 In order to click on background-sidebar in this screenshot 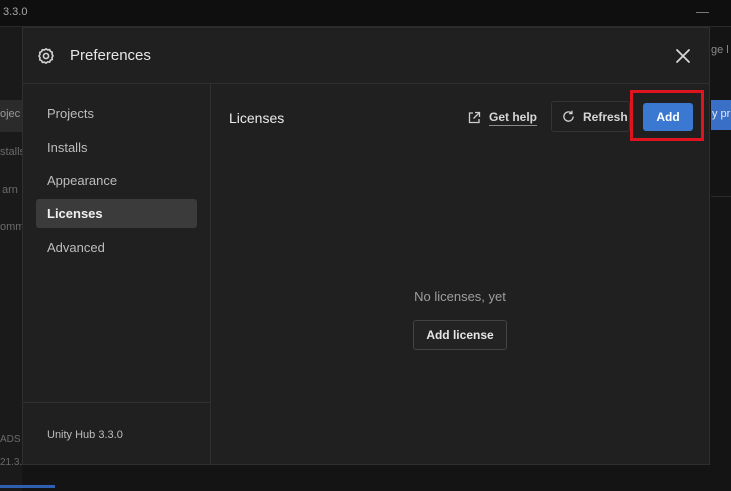, I will do `click(11, 259)`.